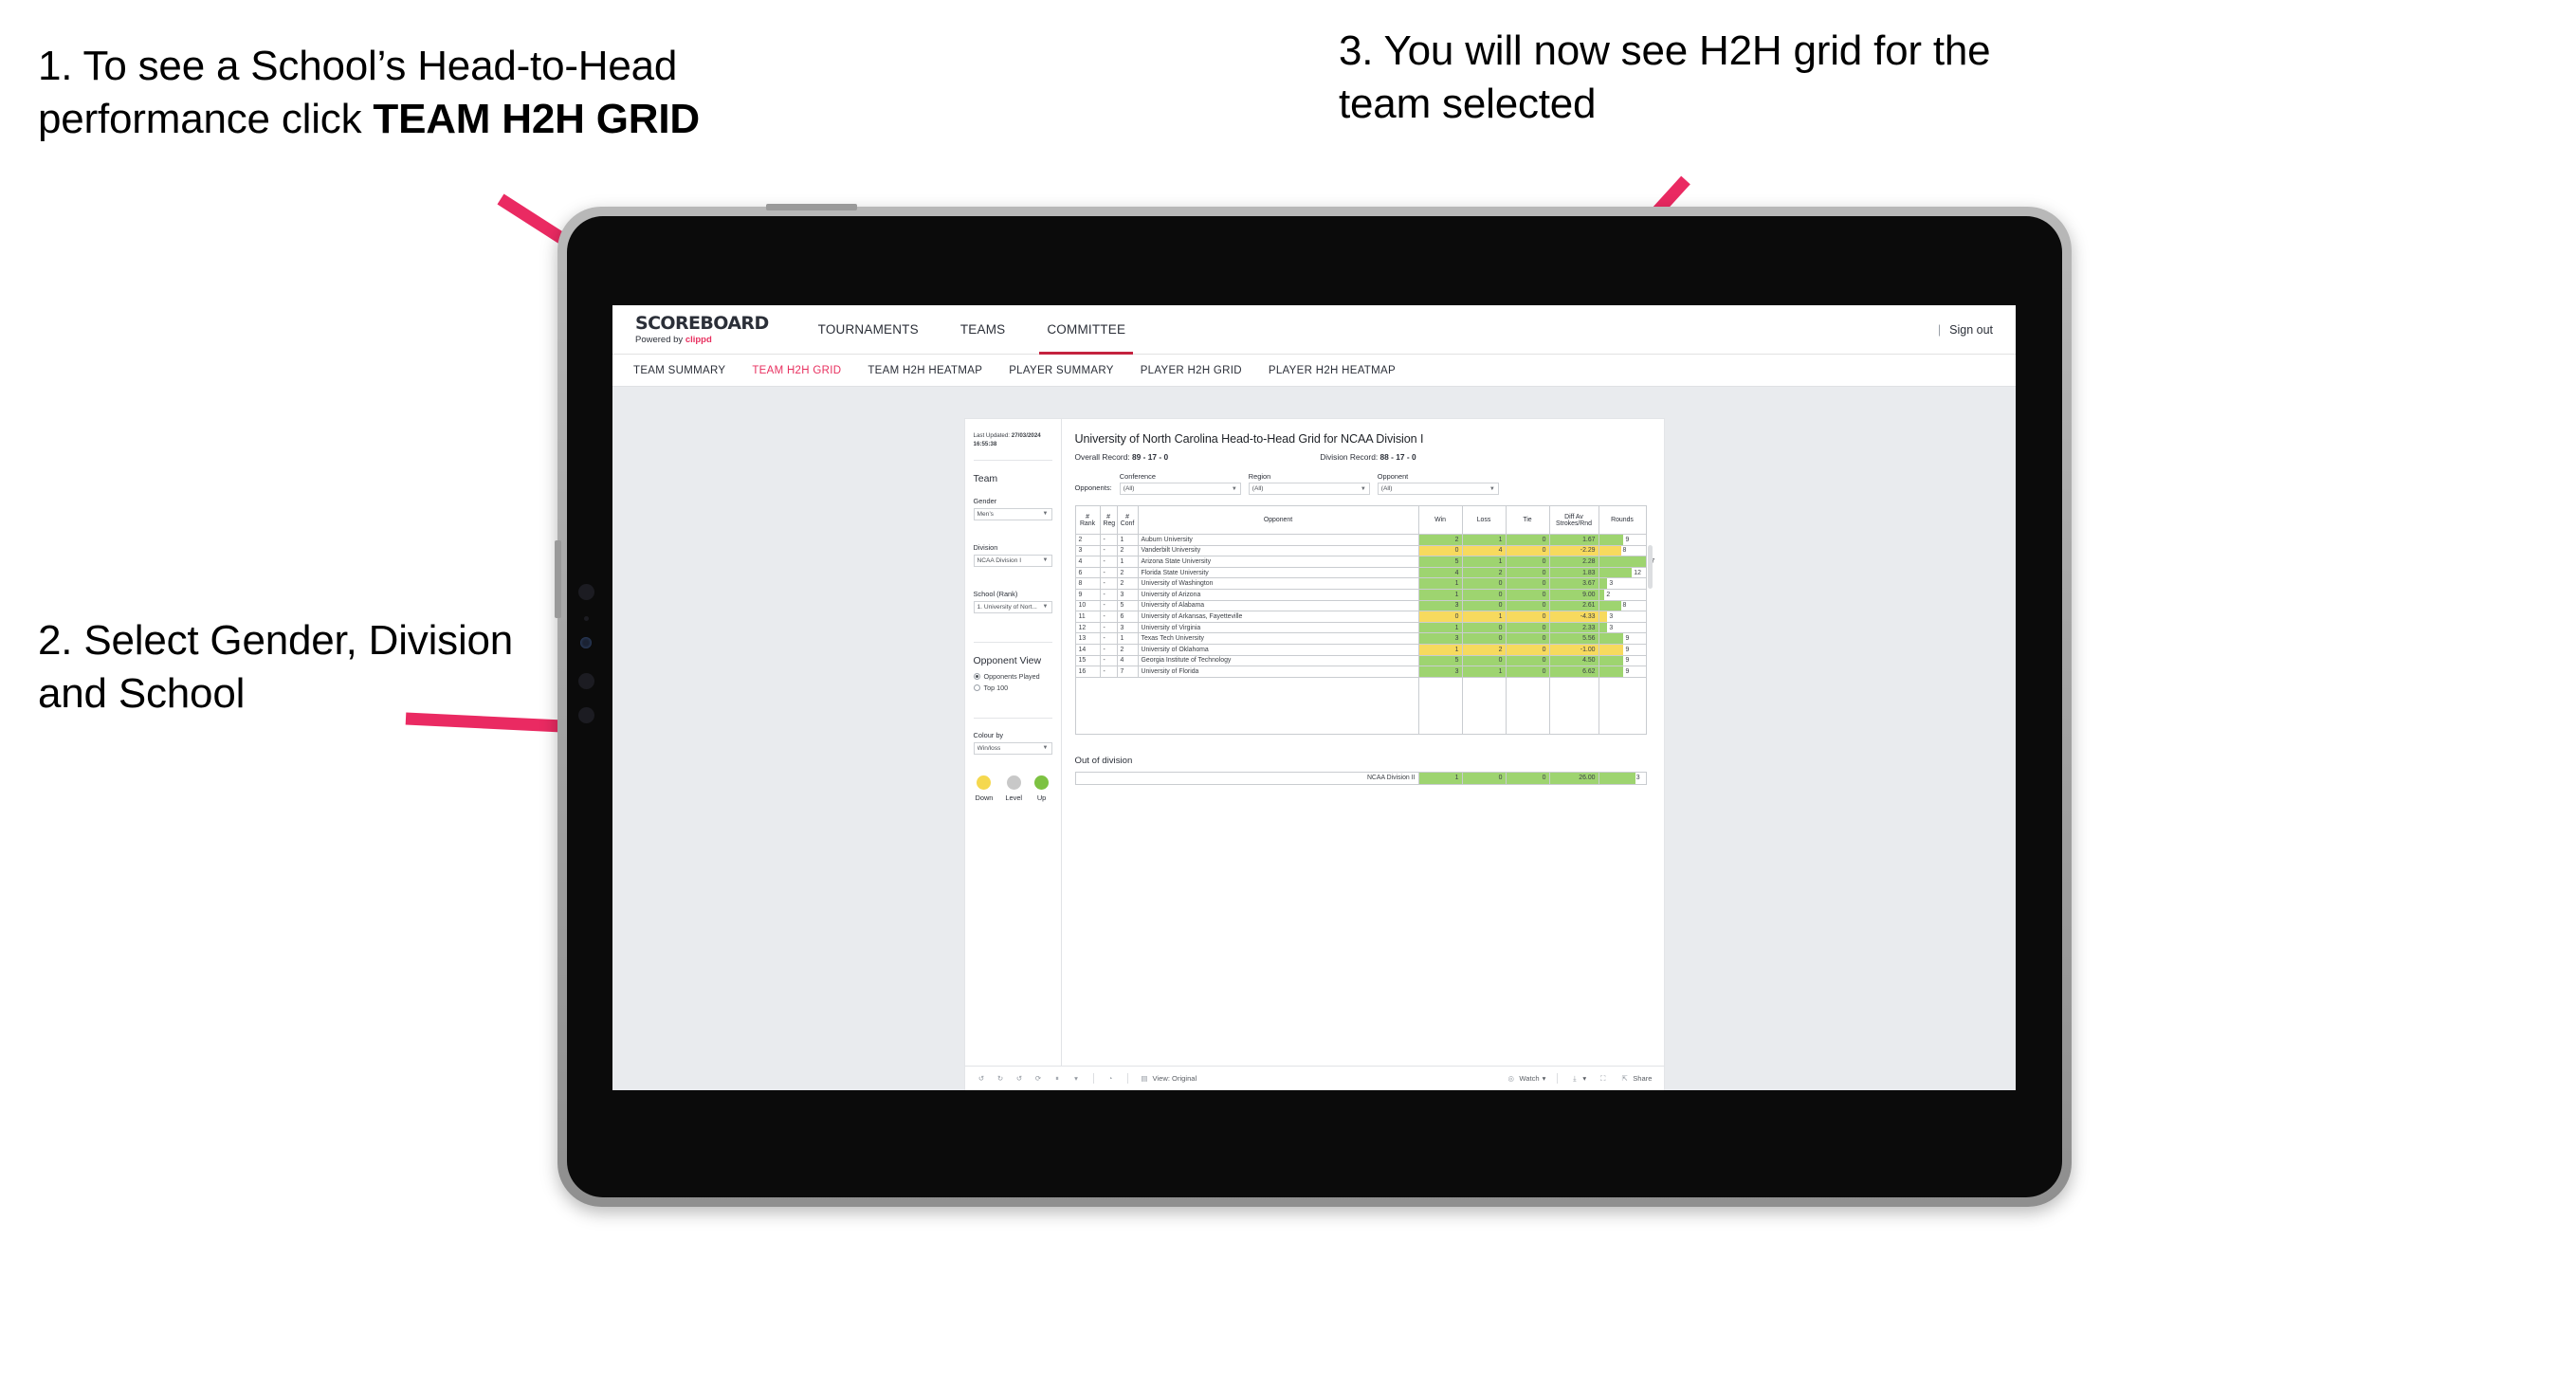  I want to click on col-diff-l1: Diff Av, so click(1573, 516).